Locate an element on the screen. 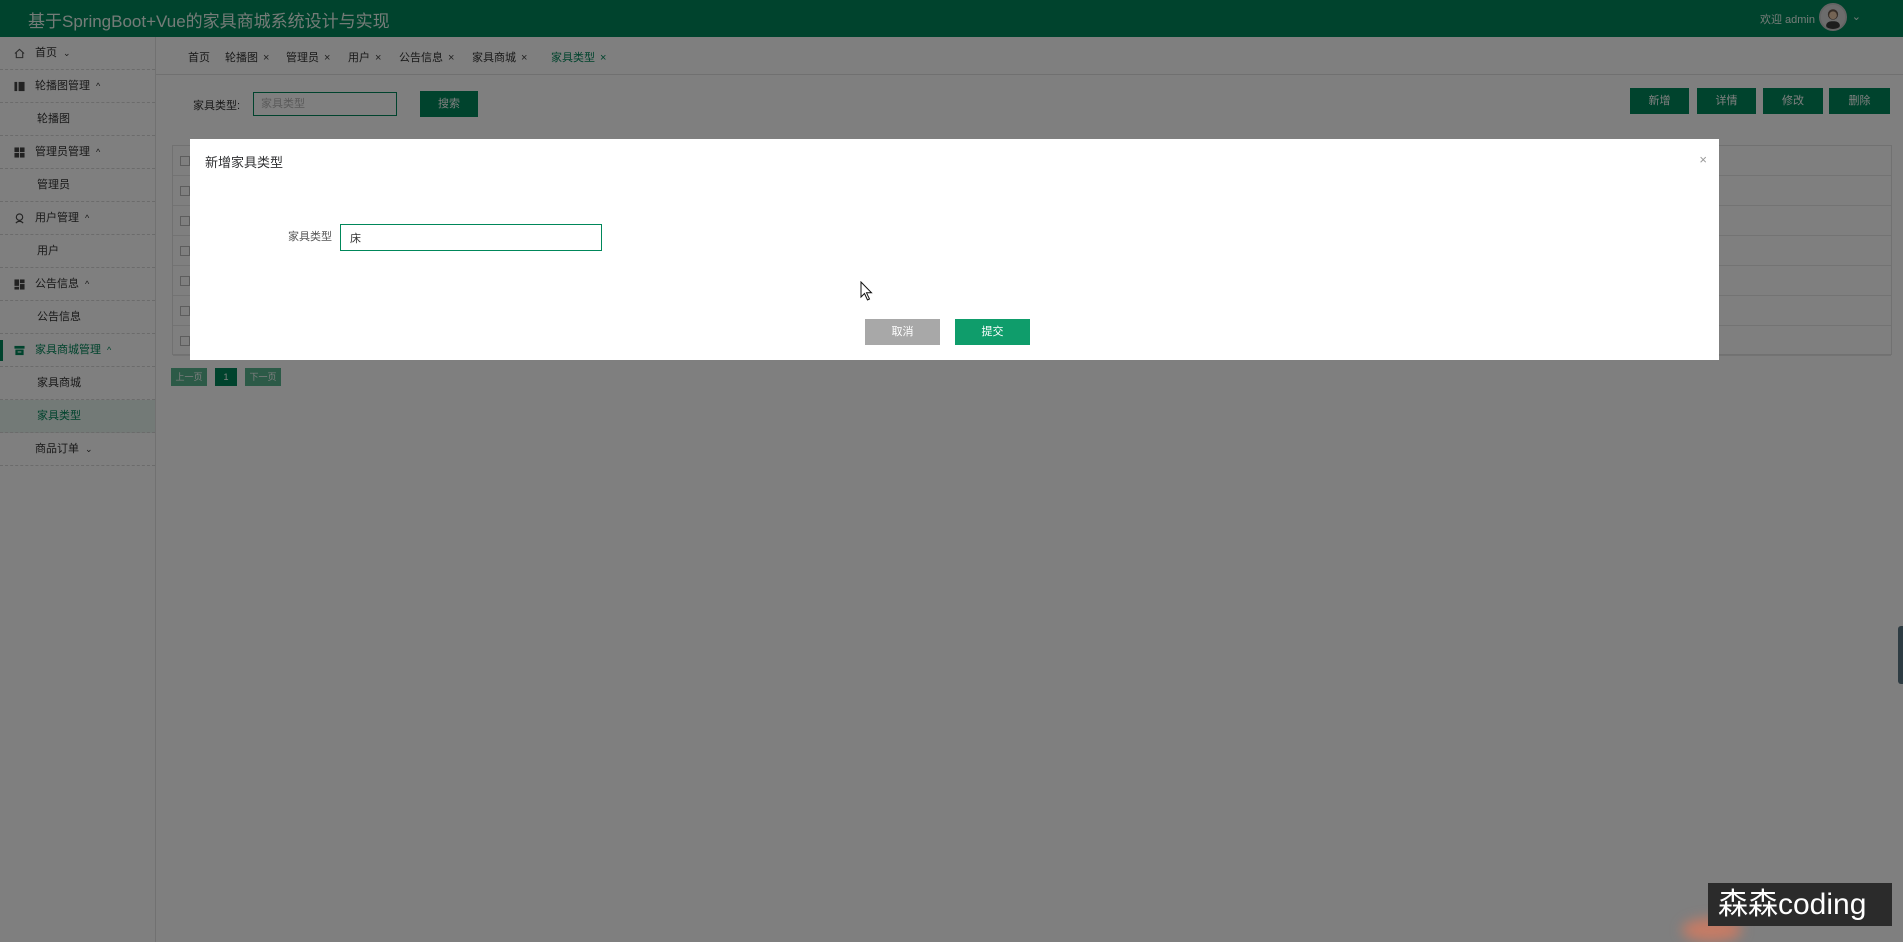 The width and height of the screenshot is (1903, 942). dialog-title: 新增家具类型 is located at coordinates (244, 162).